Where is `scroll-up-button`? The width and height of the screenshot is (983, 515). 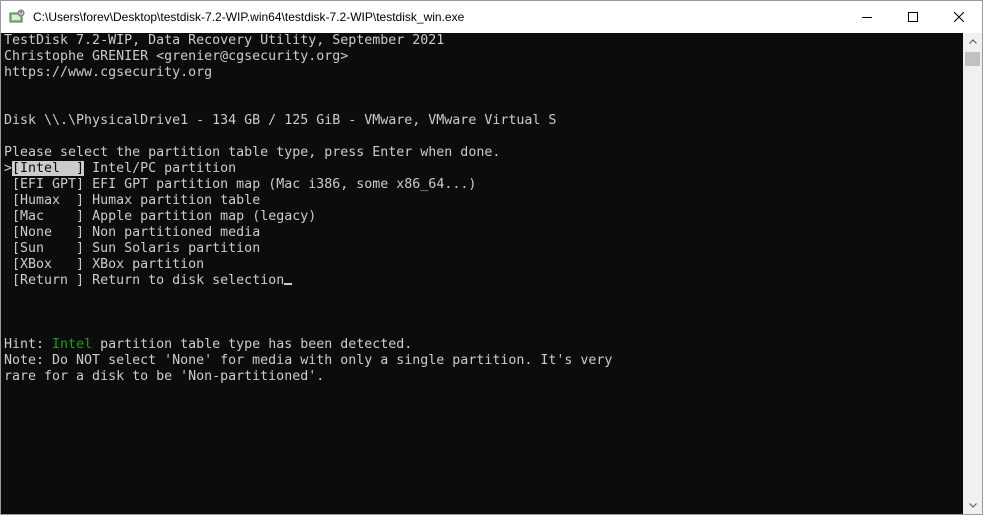
scroll-up-button is located at coordinates (972, 41).